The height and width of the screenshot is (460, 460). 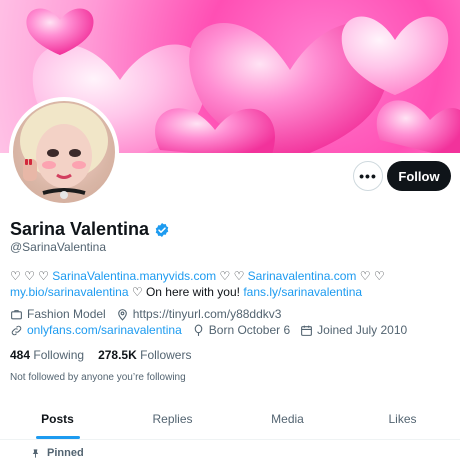 I want to click on bio-text: ♡ ♡ ♡, so click(x=31, y=276).